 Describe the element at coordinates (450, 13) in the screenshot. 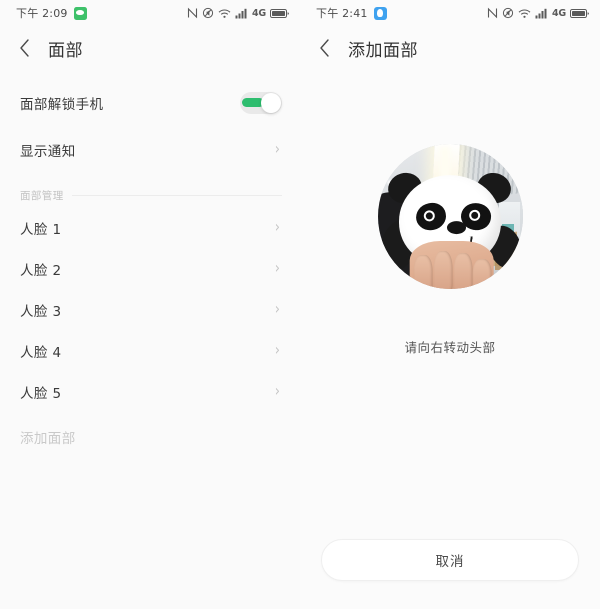

I see `right-status-bar: 下午 2:41 4G` at that location.